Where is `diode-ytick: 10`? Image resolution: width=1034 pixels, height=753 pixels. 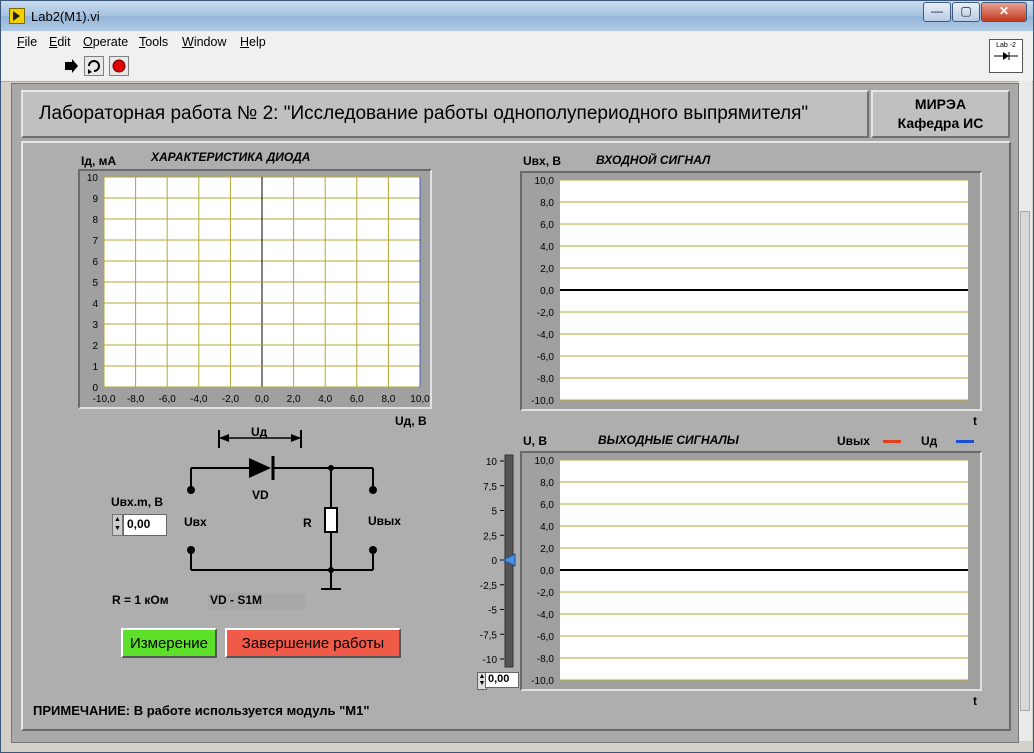
diode-ytick: 10 is located at coordinates (93, 178).